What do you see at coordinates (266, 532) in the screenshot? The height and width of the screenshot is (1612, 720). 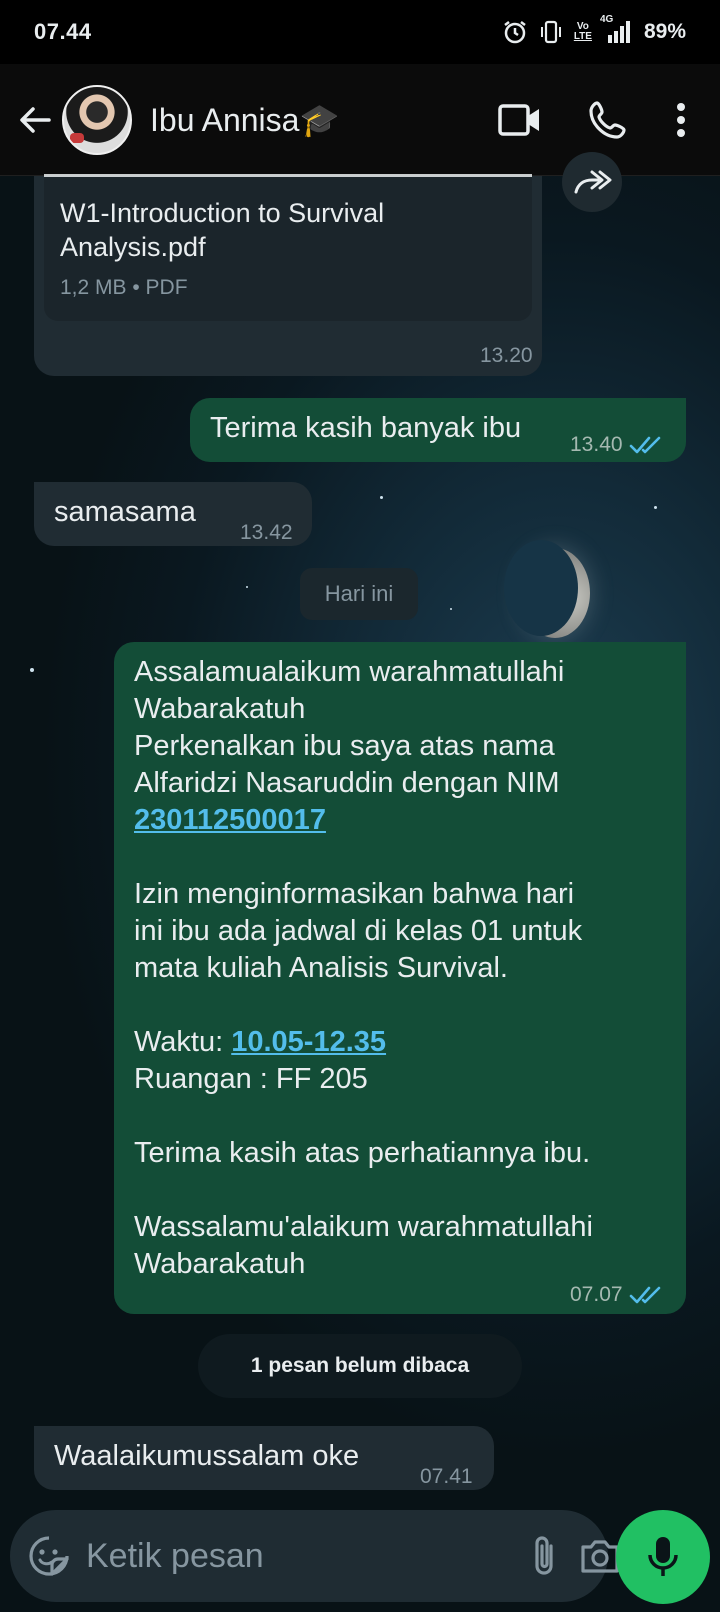 I see `message-time: 13.42` at bounding box center [266, 532].